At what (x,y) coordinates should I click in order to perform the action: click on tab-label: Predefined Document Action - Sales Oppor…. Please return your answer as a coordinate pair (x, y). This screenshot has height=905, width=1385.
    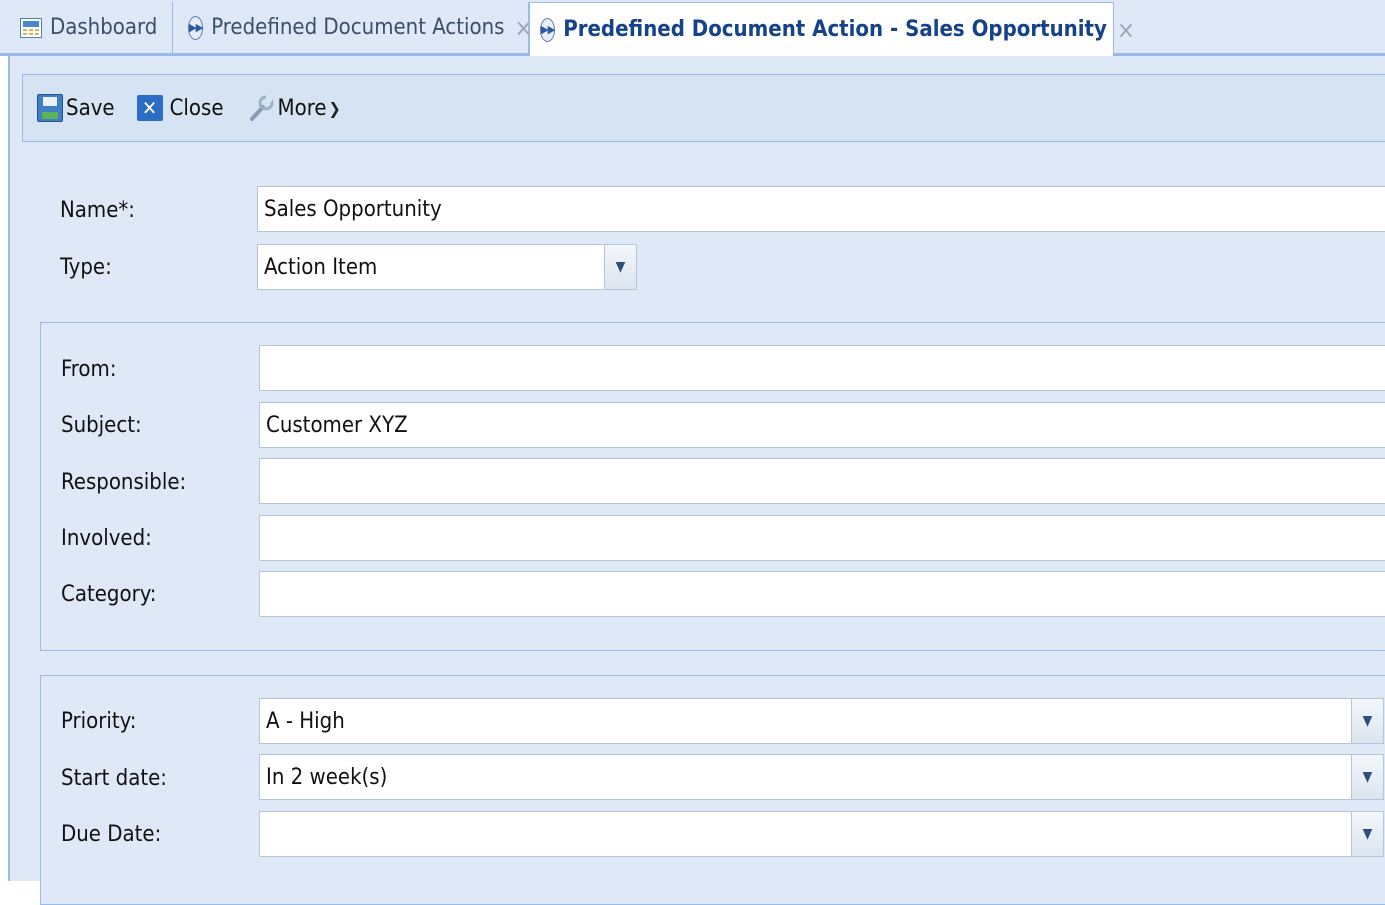
    Looking at the image, I should click on (835, 29).